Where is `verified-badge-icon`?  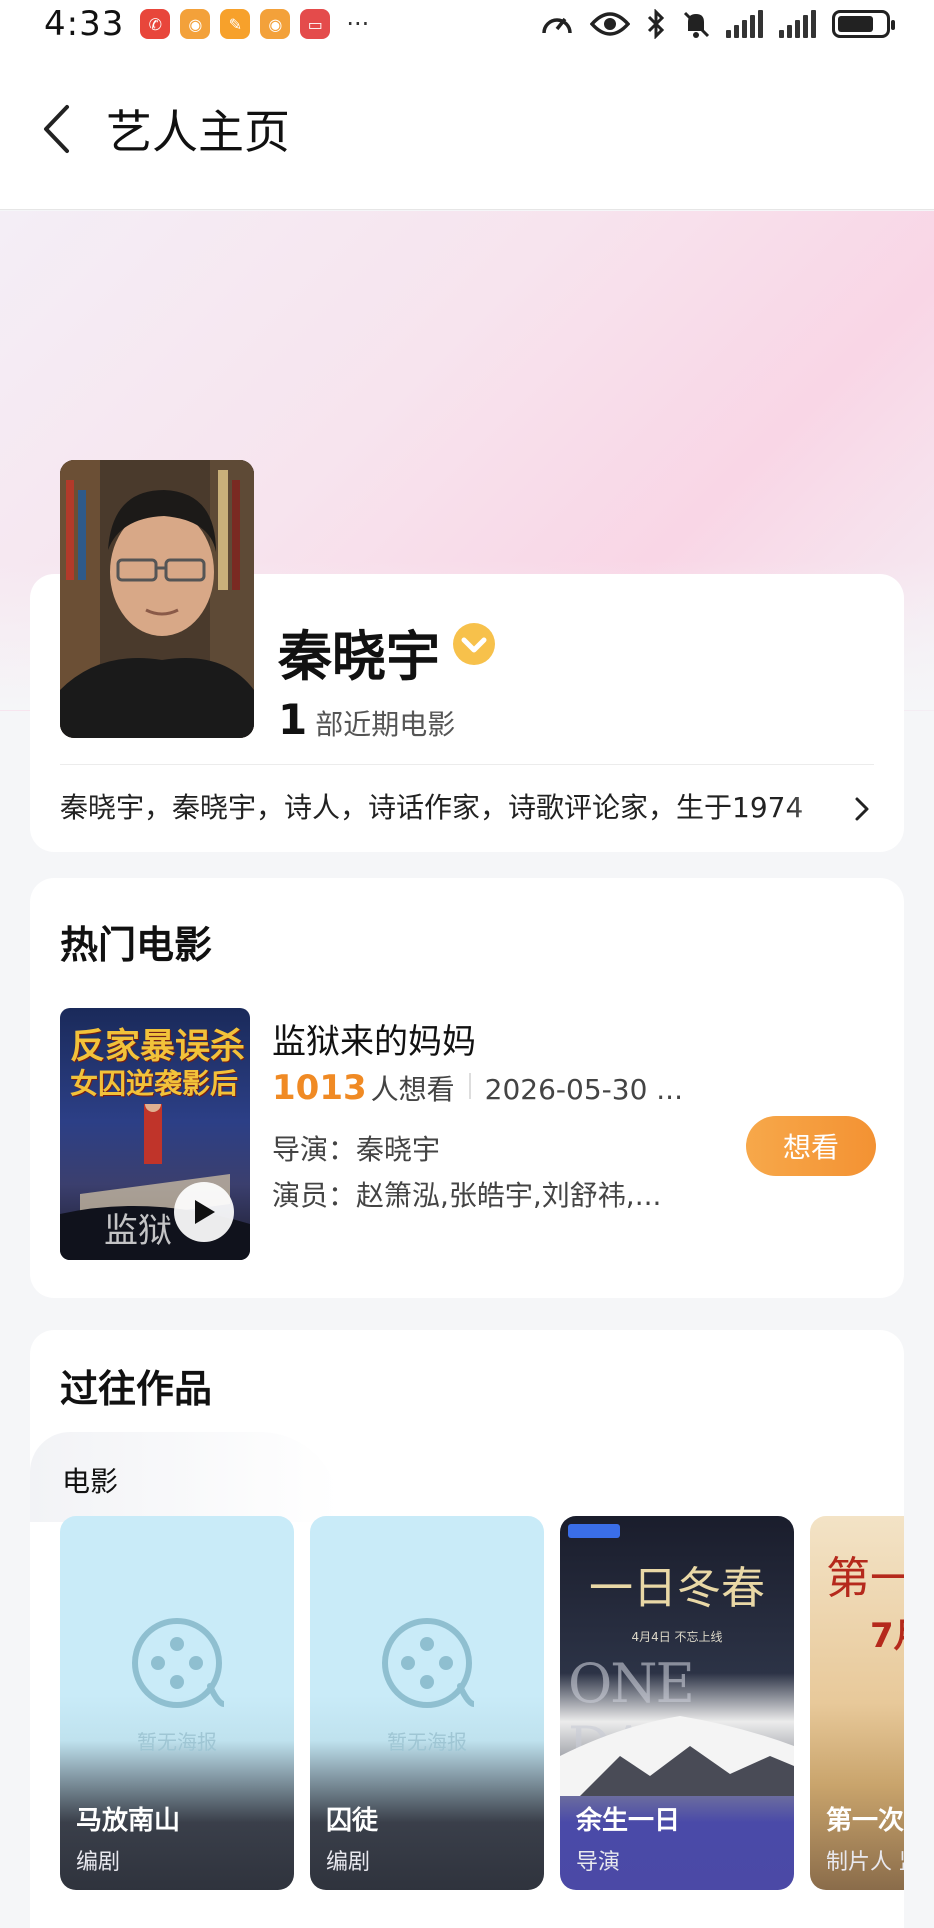 verified-badge-icon is located at coordinates (474, 644).